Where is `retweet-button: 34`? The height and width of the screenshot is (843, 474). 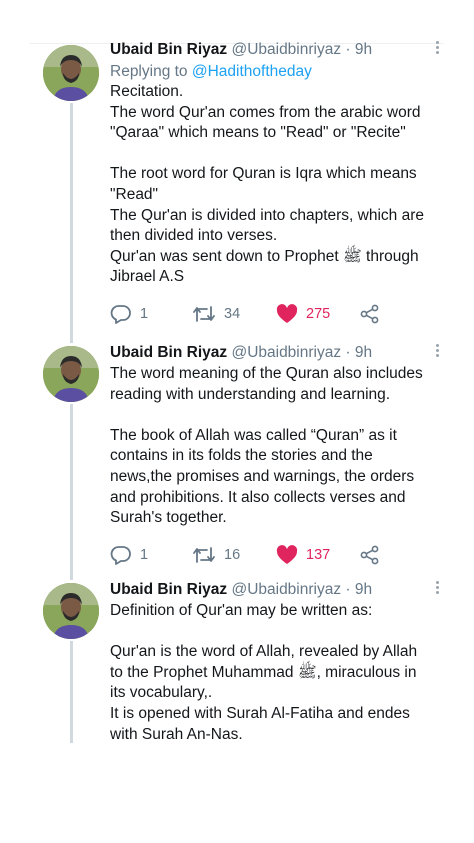 retweet-button: 34 is located at coordinates (216, 314).